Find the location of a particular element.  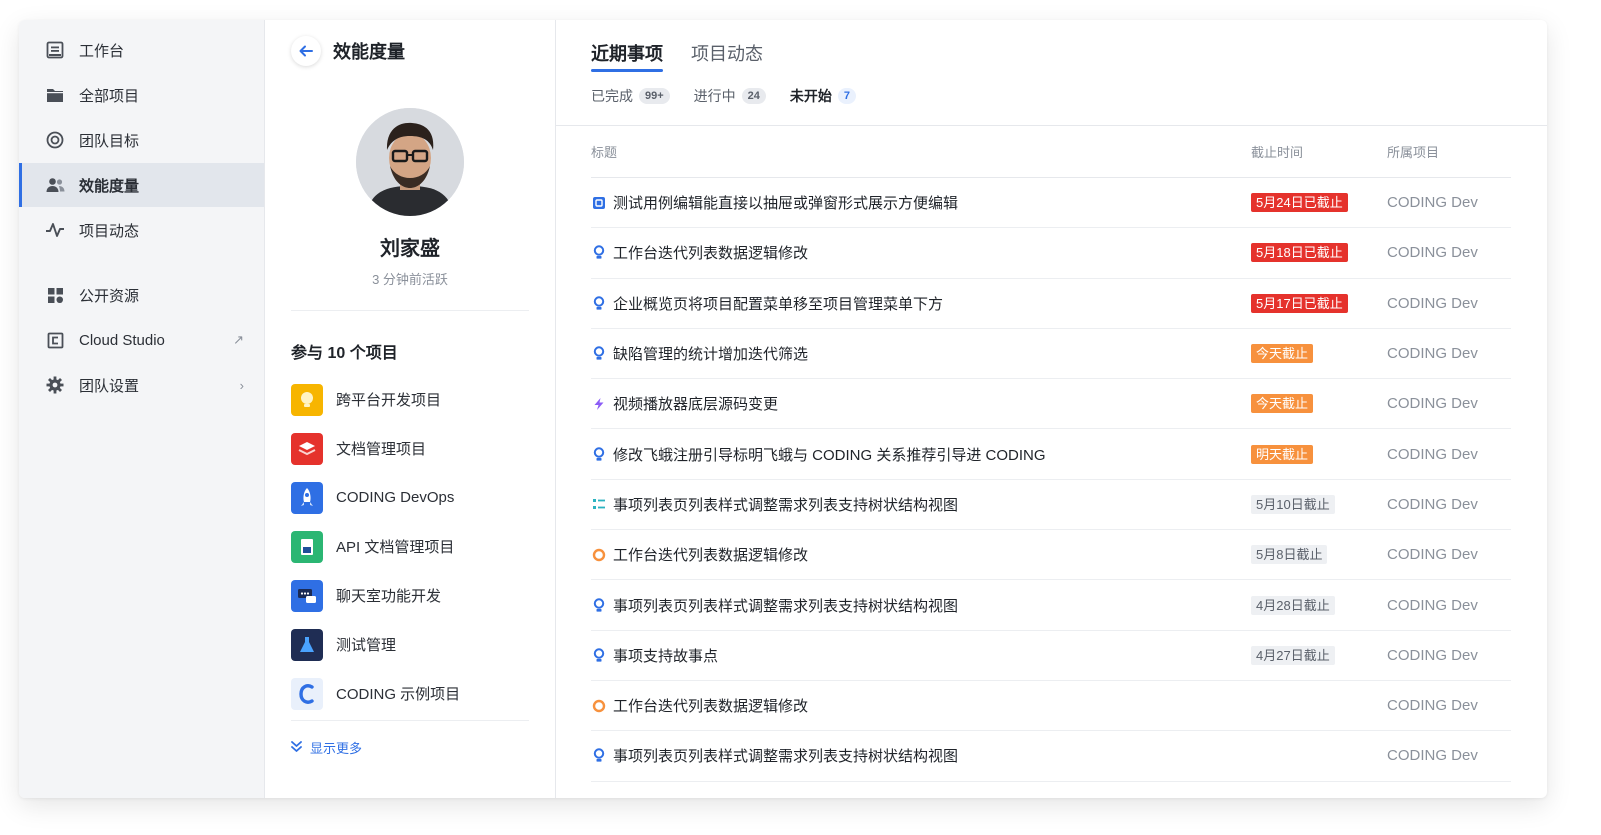

grid-icon is located at coordinates (55, 295).